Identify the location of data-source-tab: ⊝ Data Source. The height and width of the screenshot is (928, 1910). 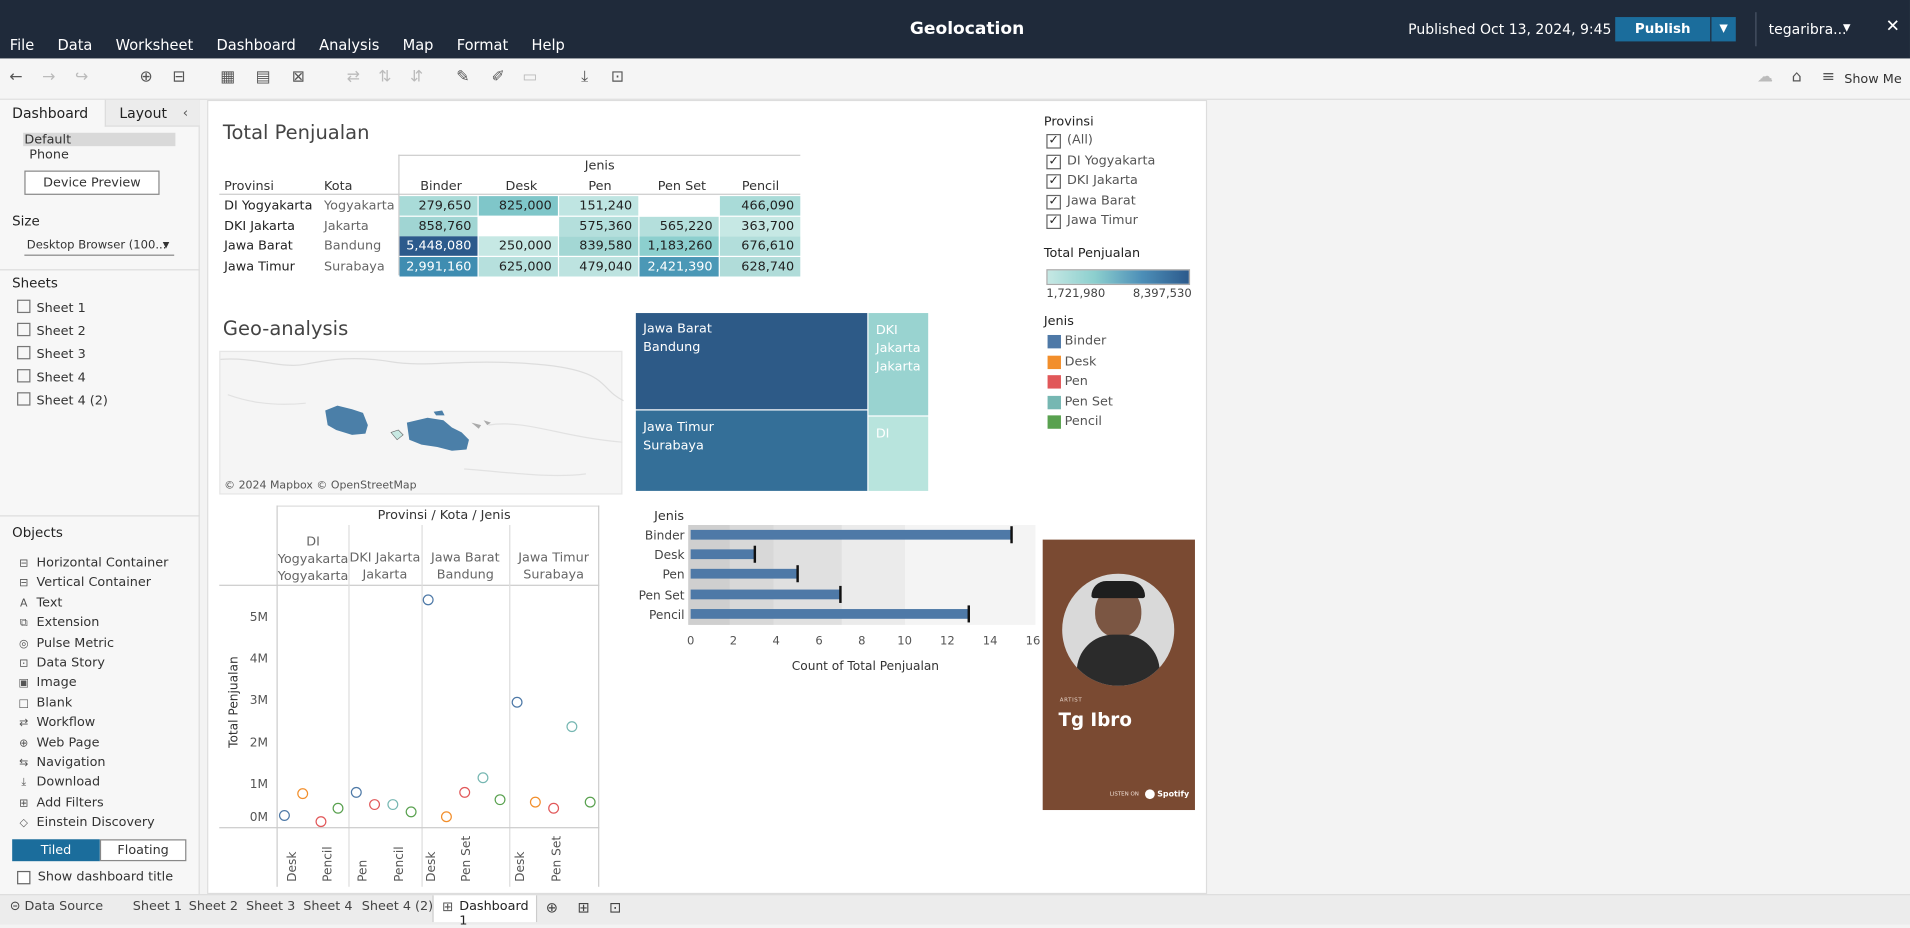
(56, 906).